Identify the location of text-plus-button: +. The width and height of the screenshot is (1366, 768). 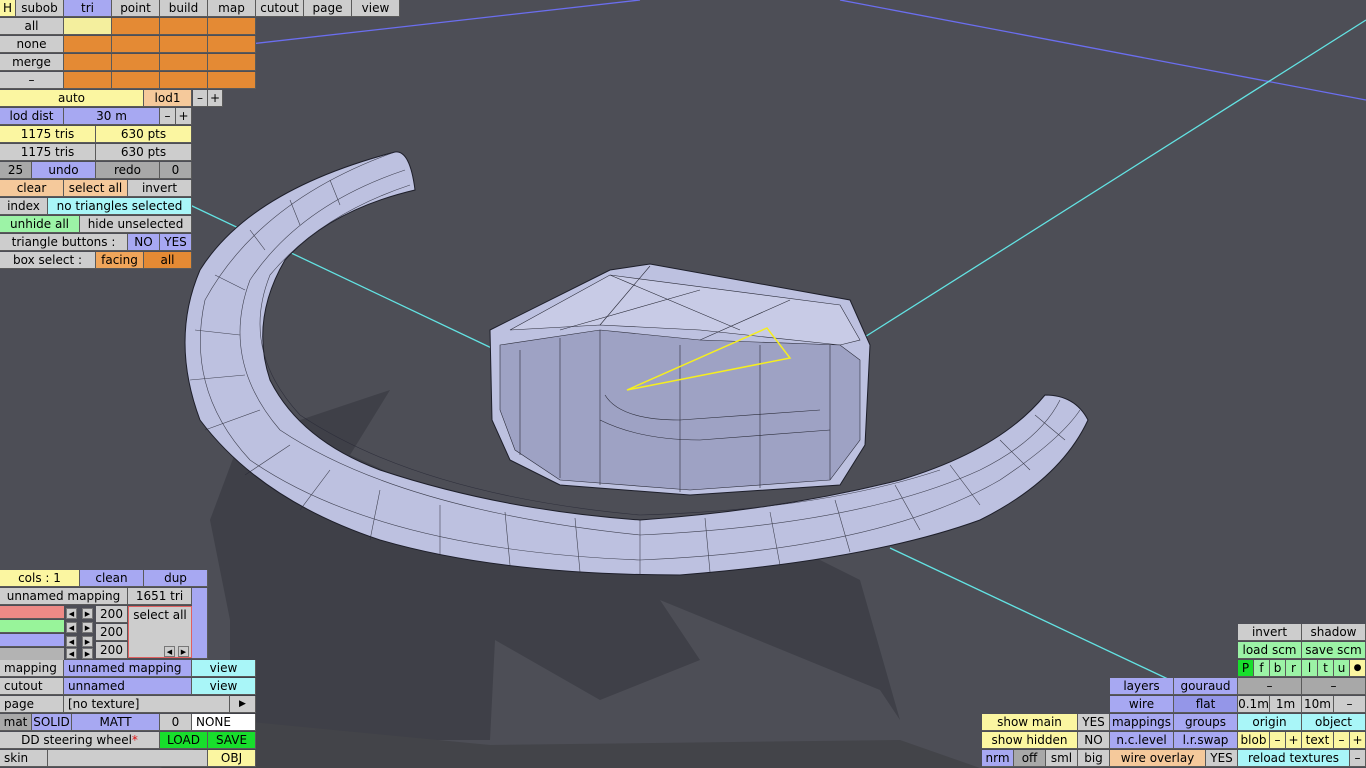
(1358, 740).